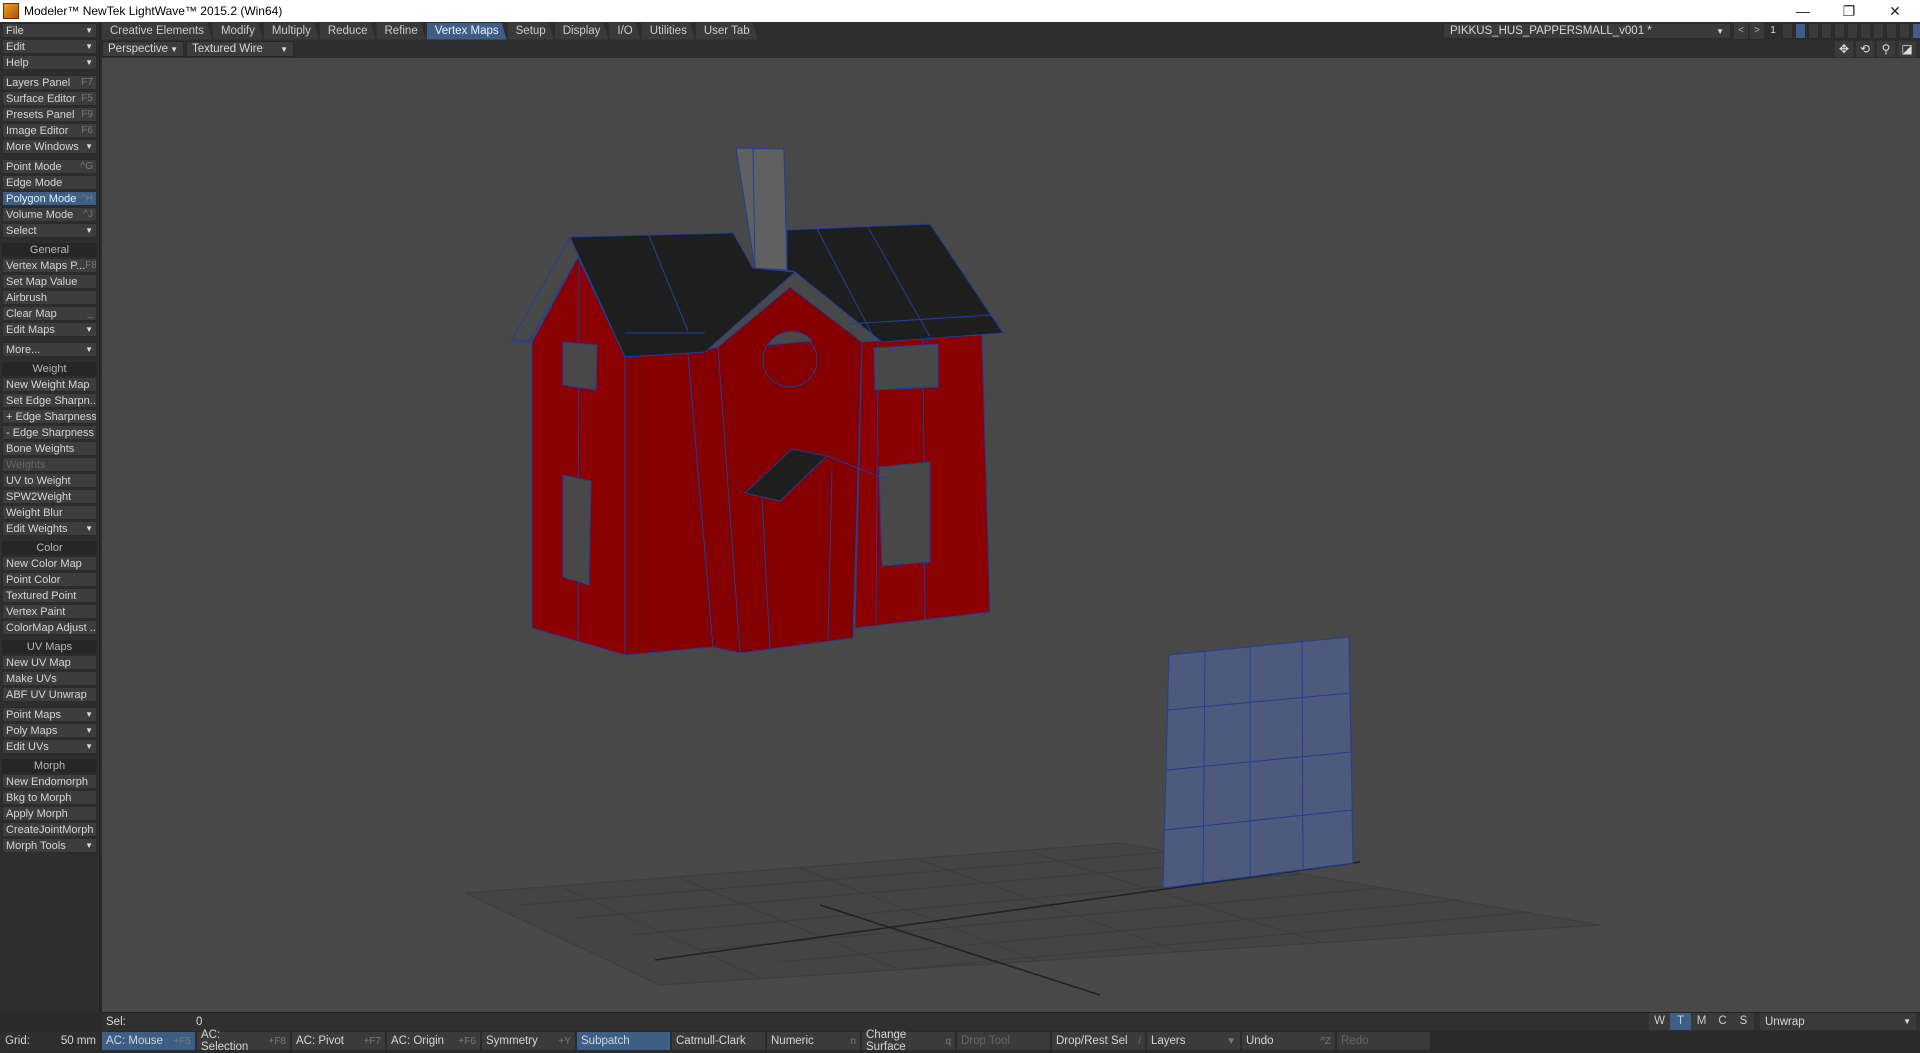  I want to click on minimize-button: —, so click(1803, 11).